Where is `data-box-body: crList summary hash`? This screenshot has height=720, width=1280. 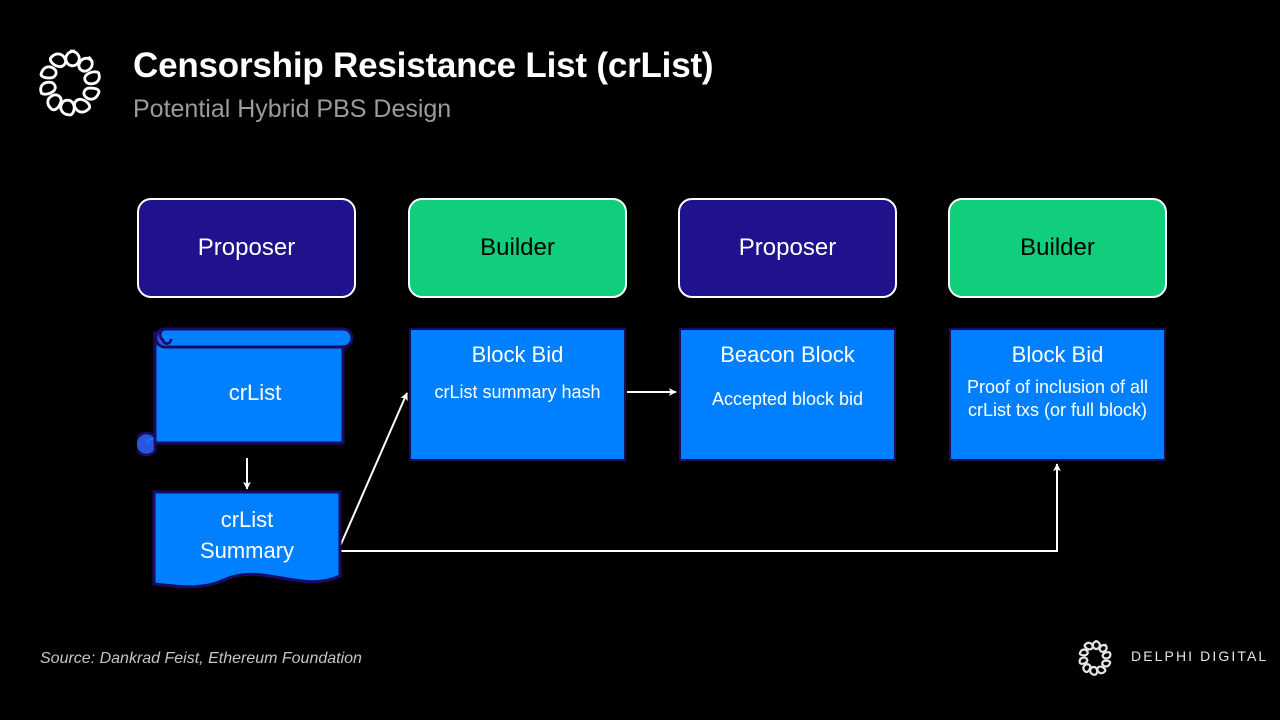
data-box-body: crList summary hash is located at coordinates (517, 392).